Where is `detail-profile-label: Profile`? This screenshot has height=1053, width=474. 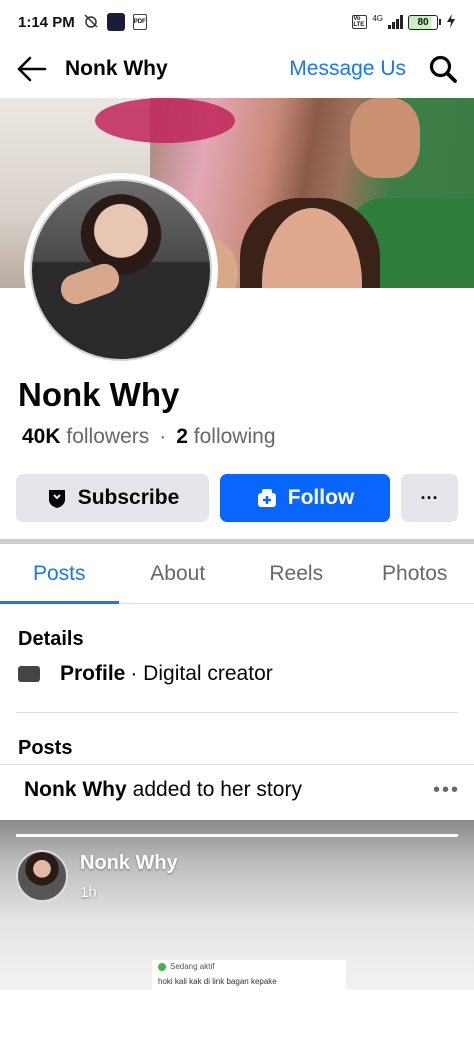
detail-profile-label: Profile is located at coordinates (93, 673).